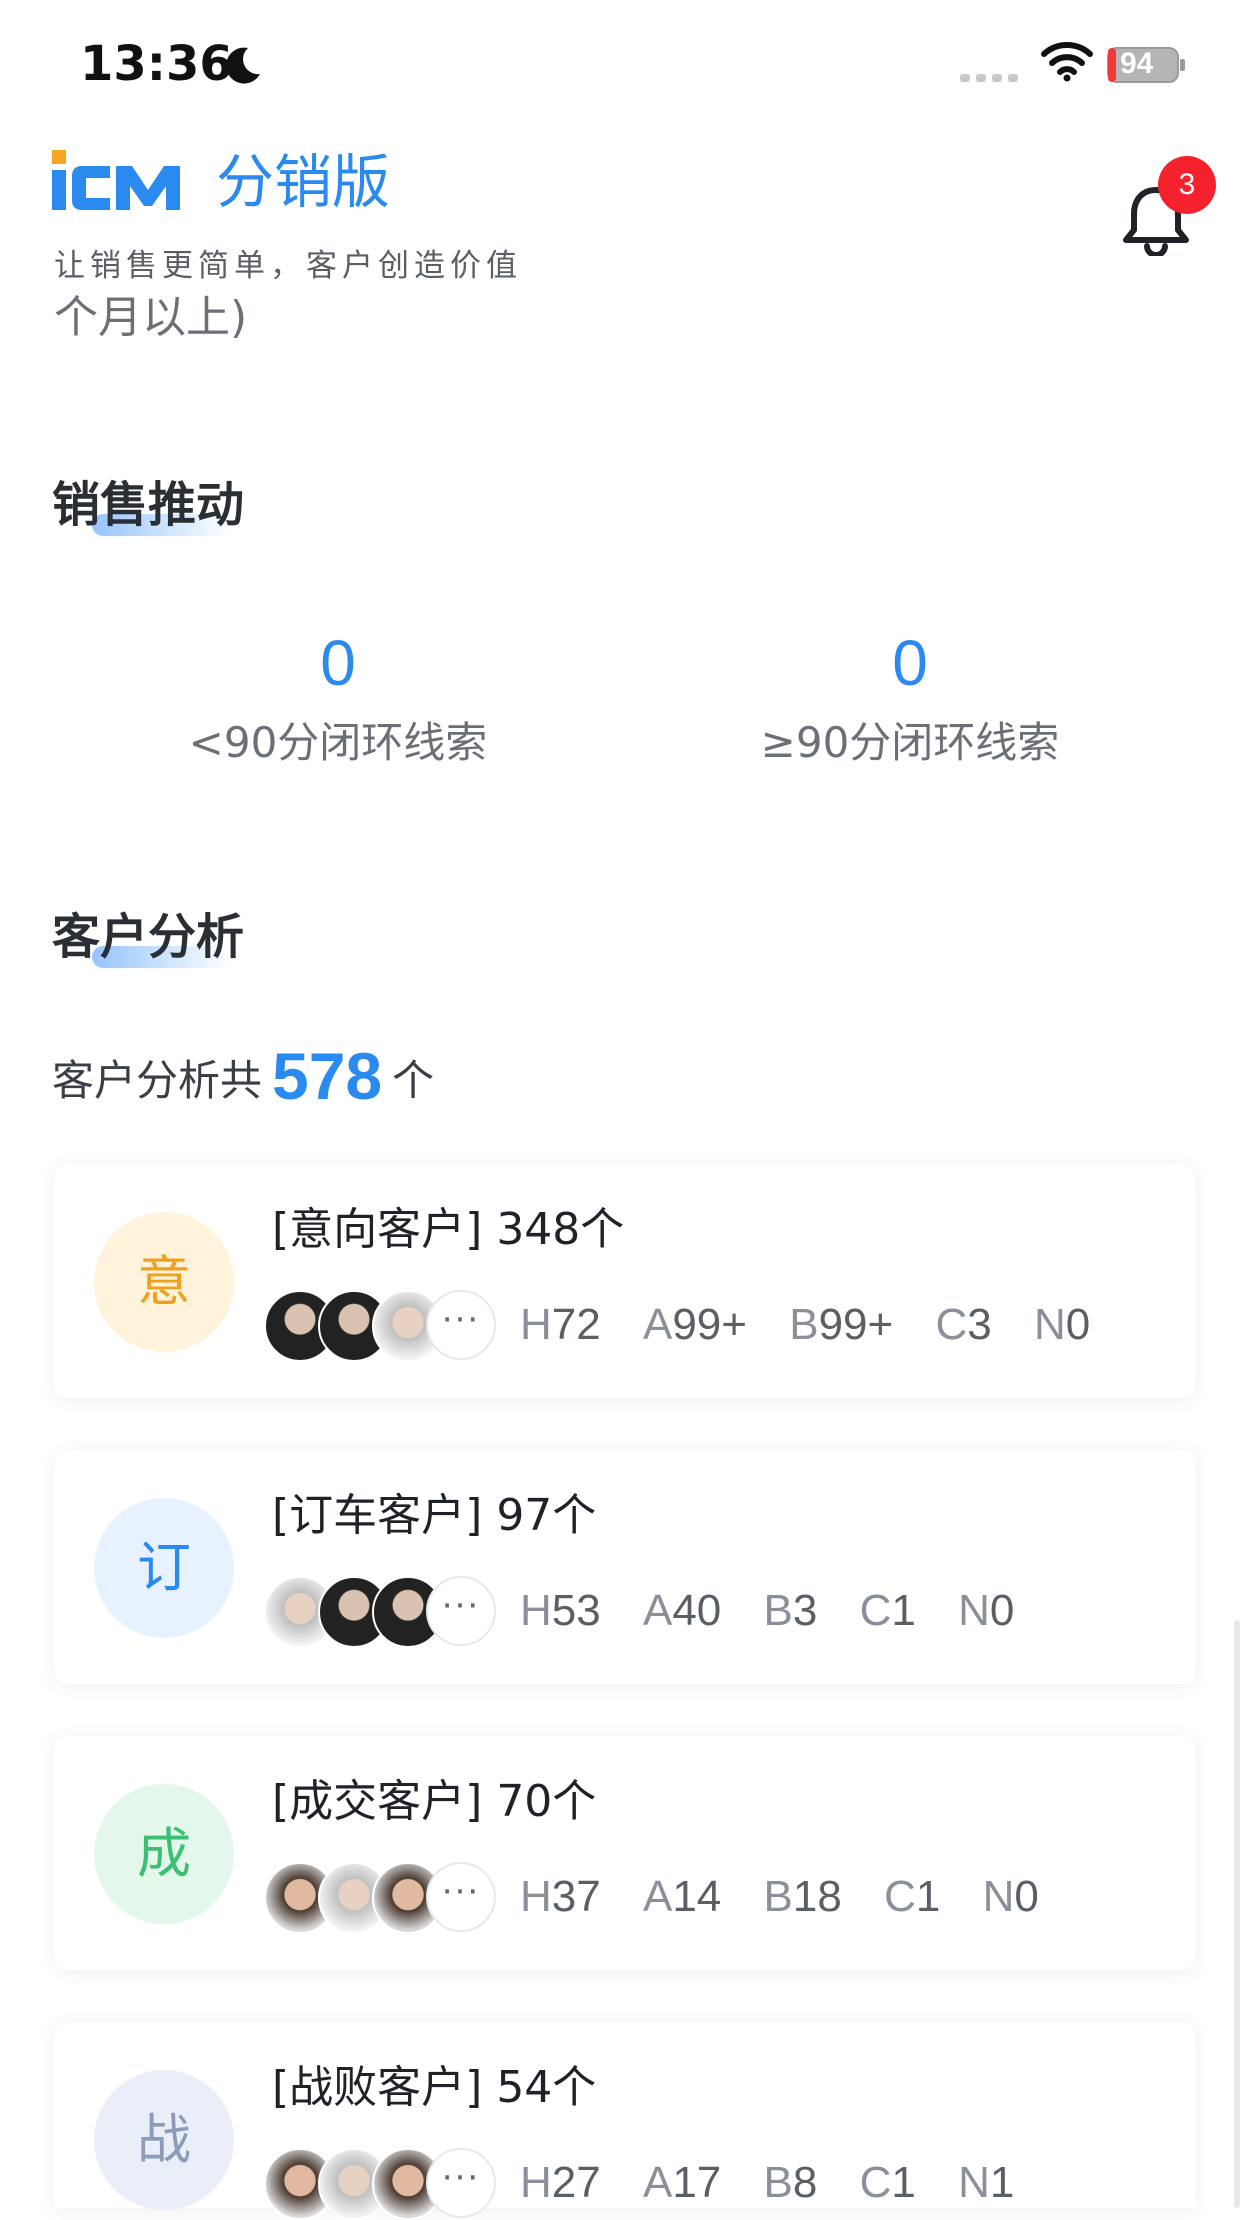  What do you see at coordinates (434, 1515) in the screenshot?
I see `card-title: [订车客户] 97个` at bounding box center [434, 1515].